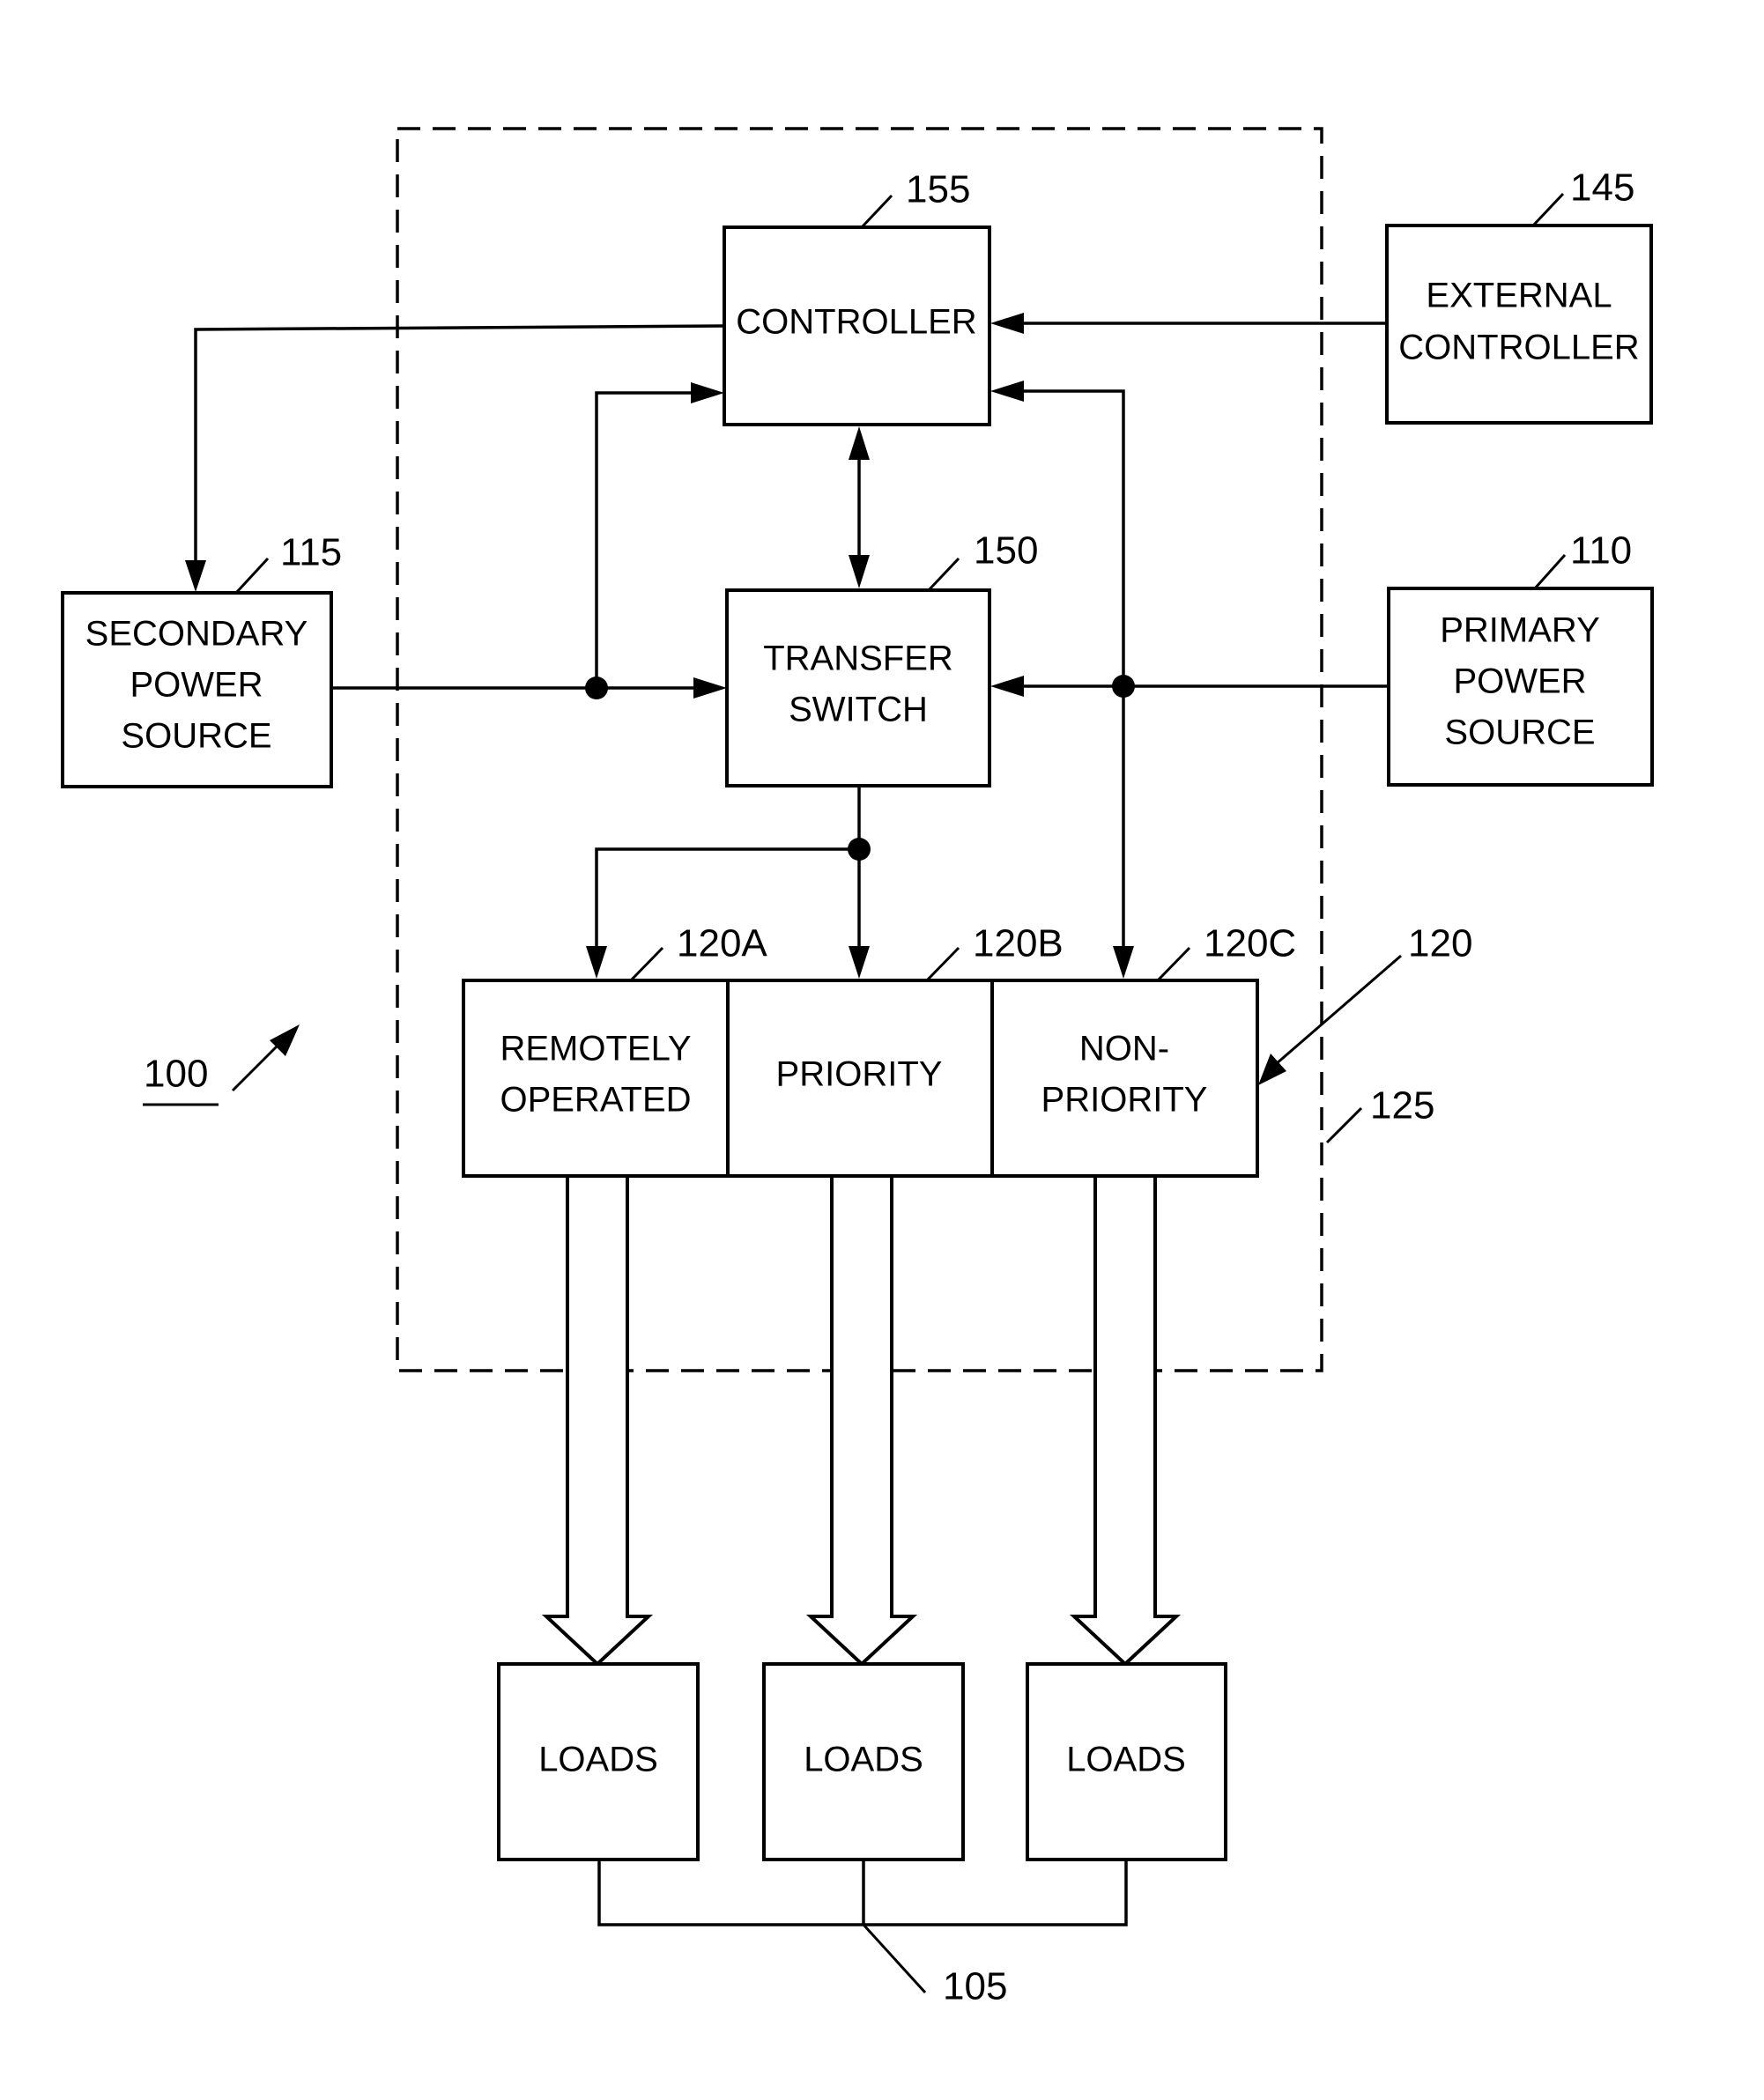 This screenshot has height=2100, width=1764. What do you see at coordinates (1126, 1760) in the screenshot?
I see `loads-label-3: LOADS` at bounding box center [1126, 1760].